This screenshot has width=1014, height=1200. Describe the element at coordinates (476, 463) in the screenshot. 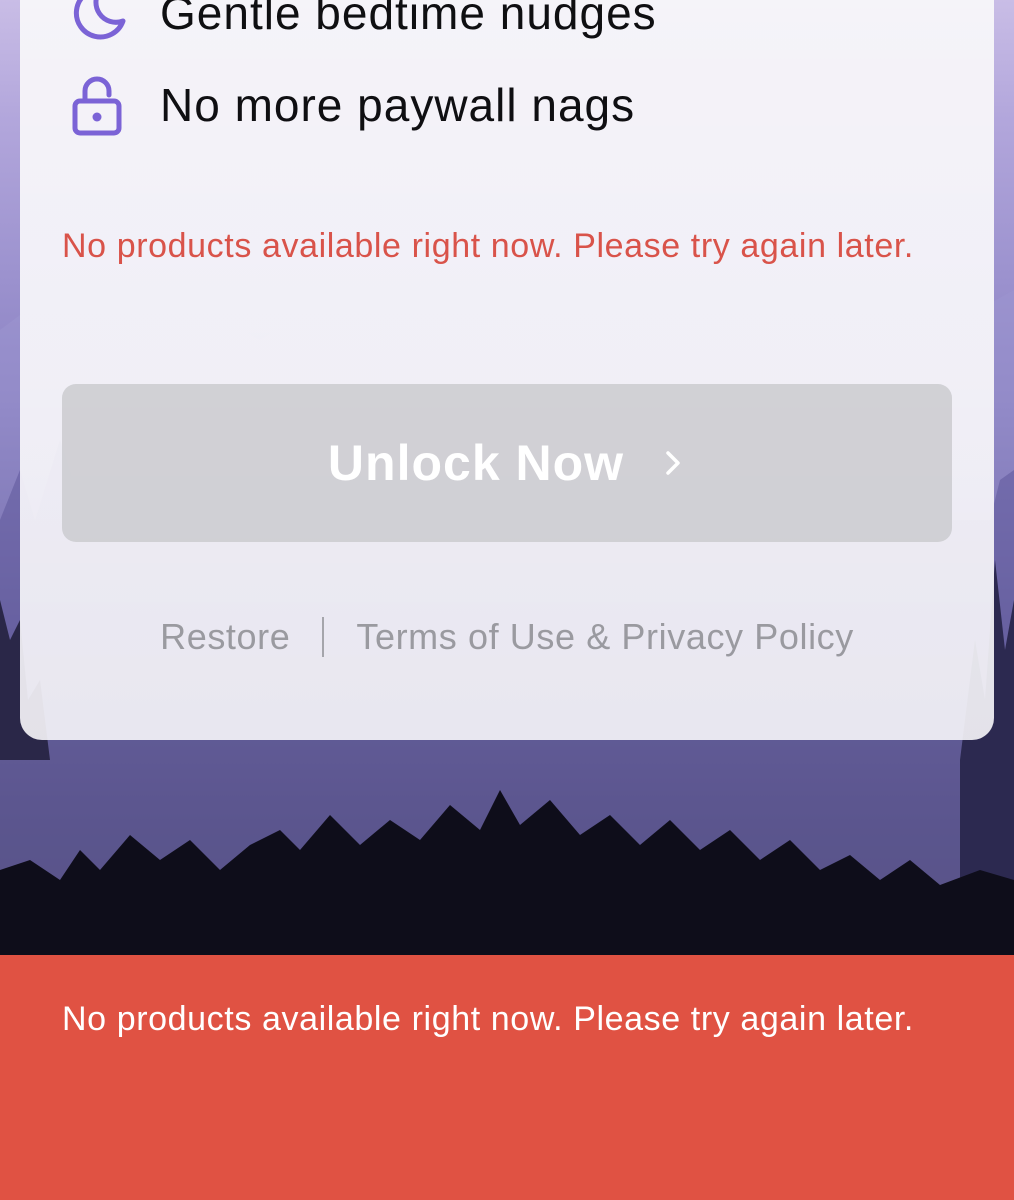

I see `unlock-button-label: Unlock Now` at that location.